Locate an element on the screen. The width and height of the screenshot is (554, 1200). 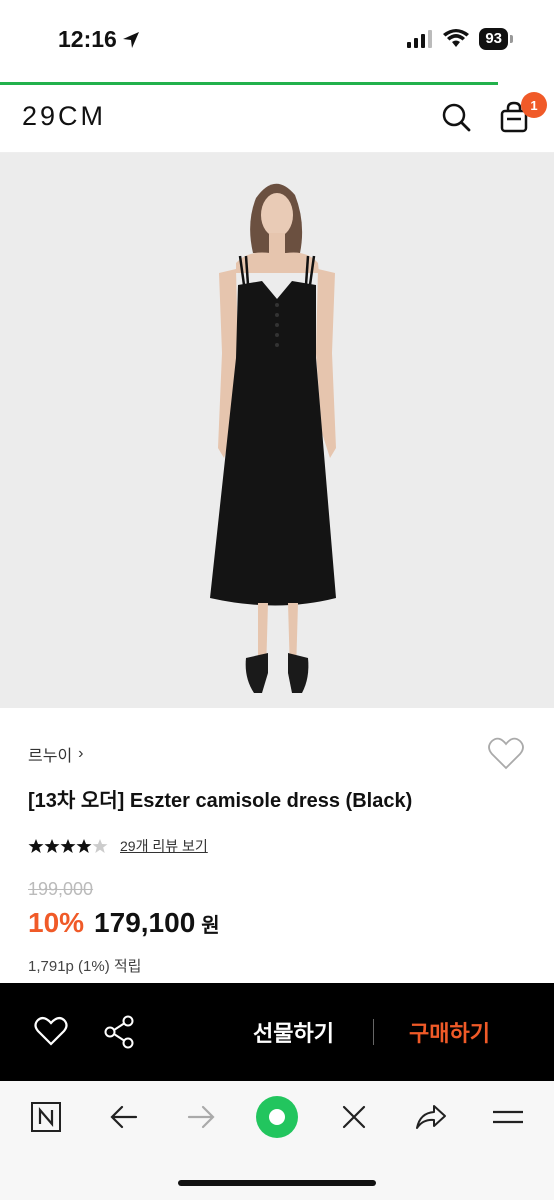
battery-indicator: 93 is located at coordinates (496, 39).